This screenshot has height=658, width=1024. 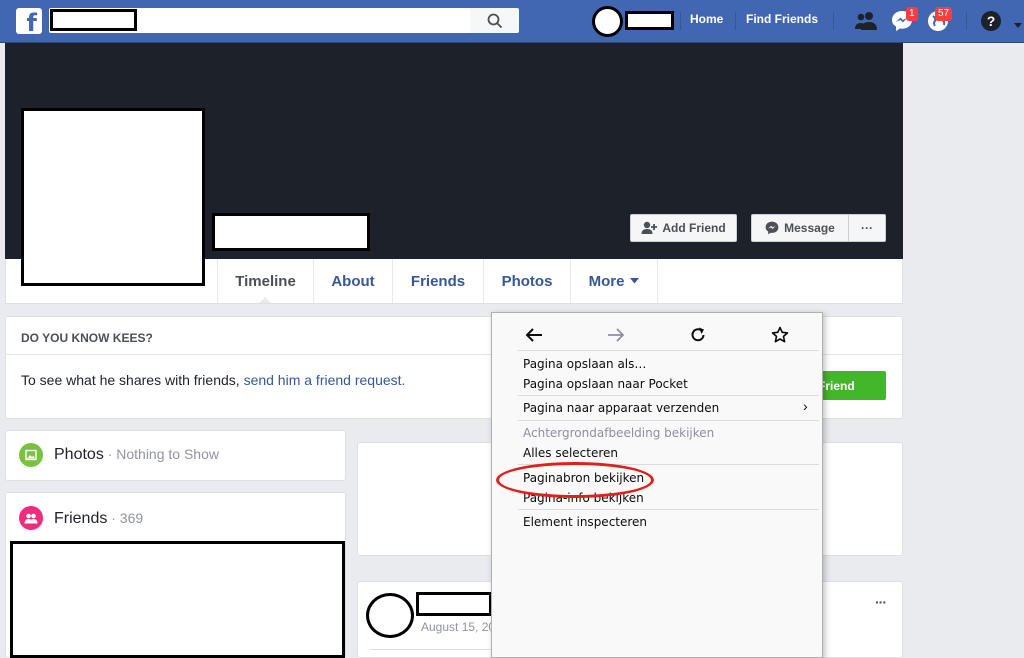 I want to click on friends-count: · 369, so click(x=125, y=518).